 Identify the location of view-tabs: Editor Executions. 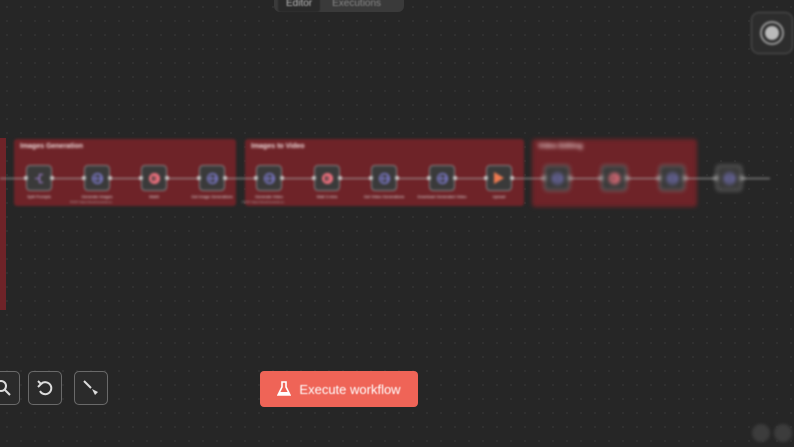
(339, 6).